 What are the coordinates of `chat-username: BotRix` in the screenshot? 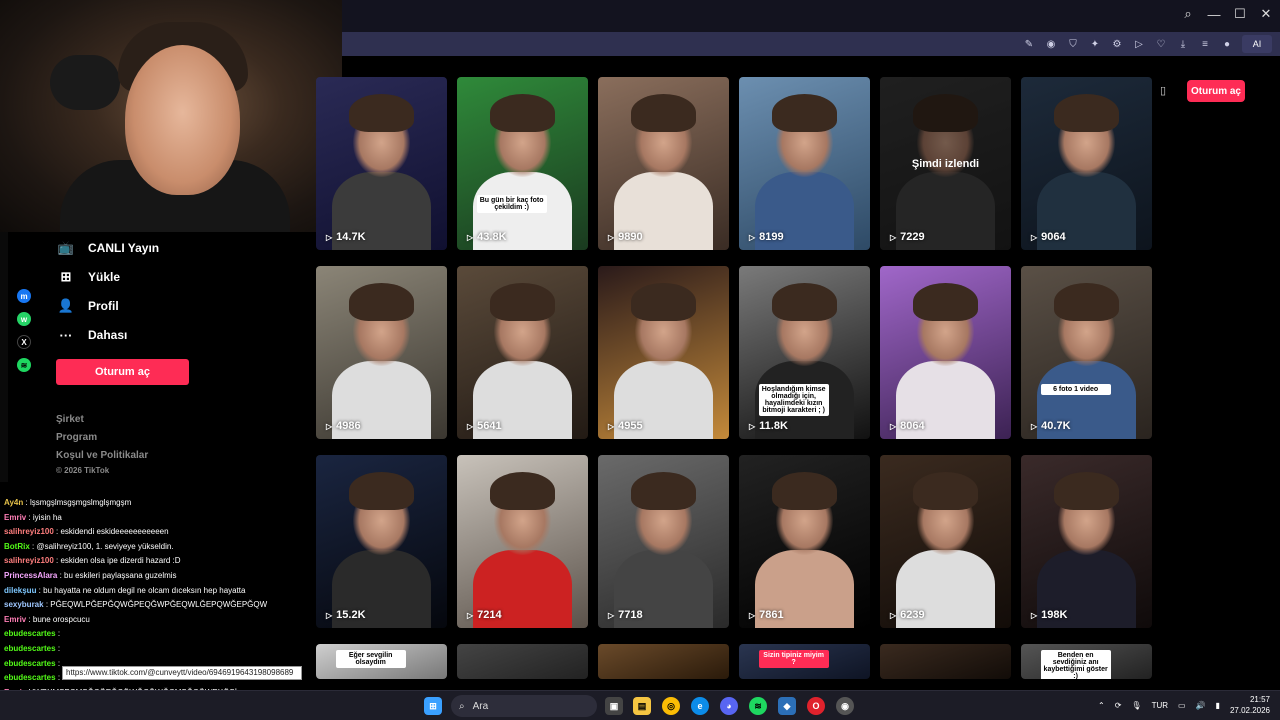 It's located at (17, 546).